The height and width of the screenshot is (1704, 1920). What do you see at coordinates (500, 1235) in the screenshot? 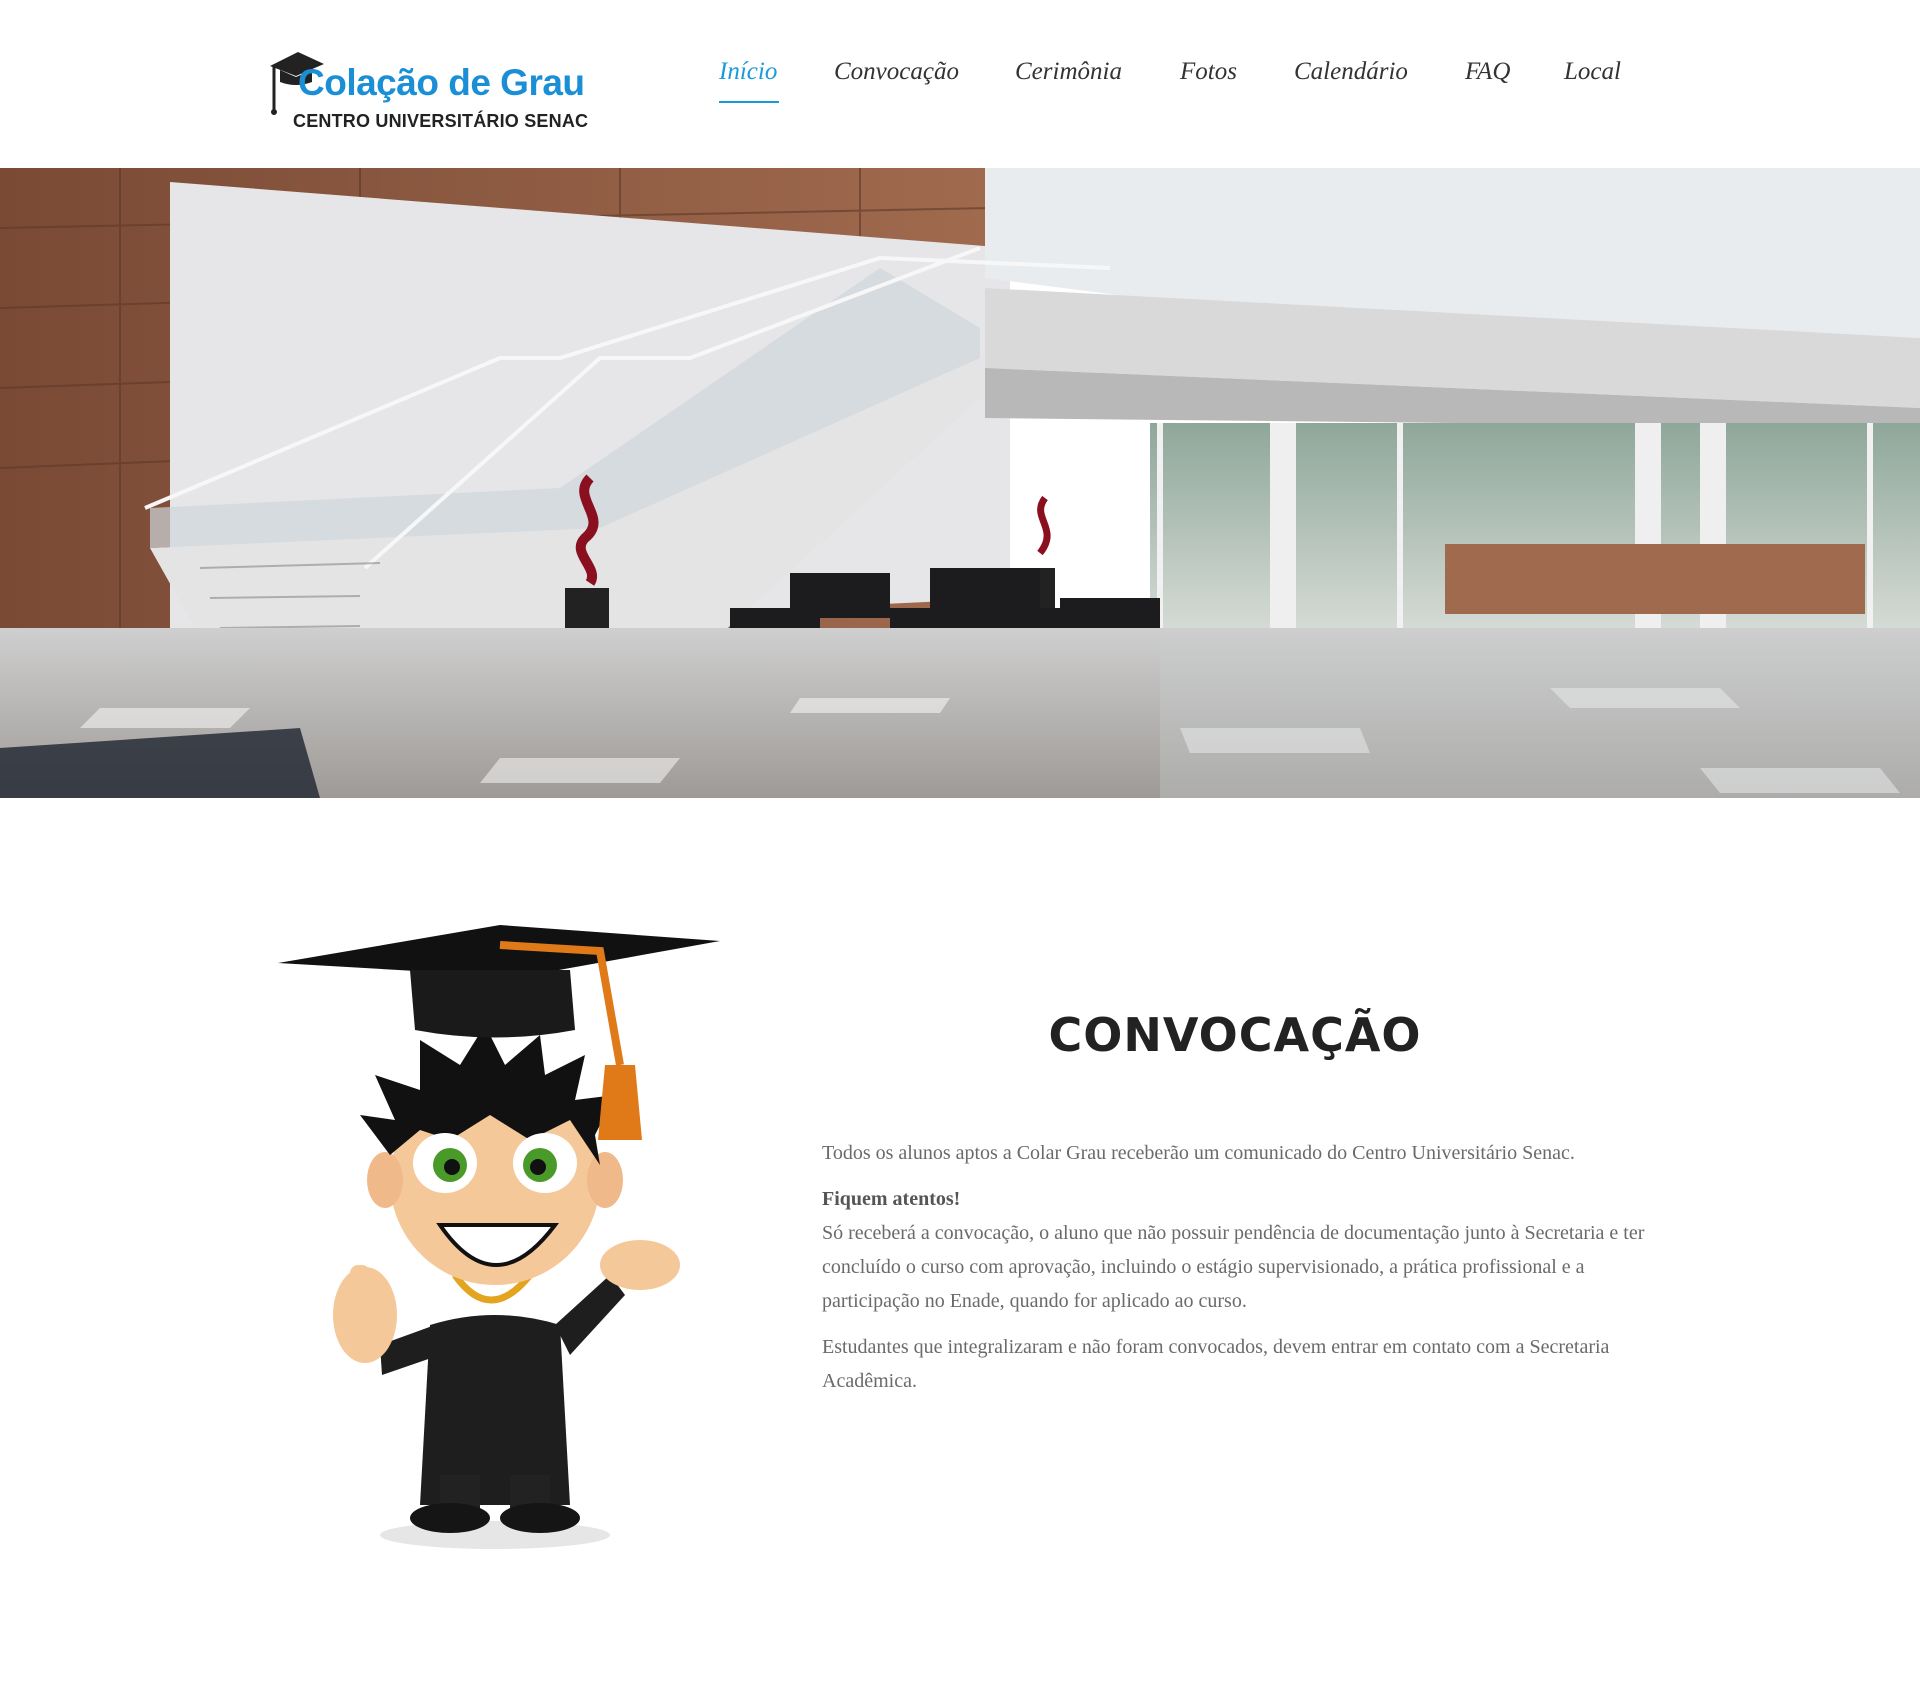
I see `graduate-mascot-illustration` at bounding box center [500, 1235].